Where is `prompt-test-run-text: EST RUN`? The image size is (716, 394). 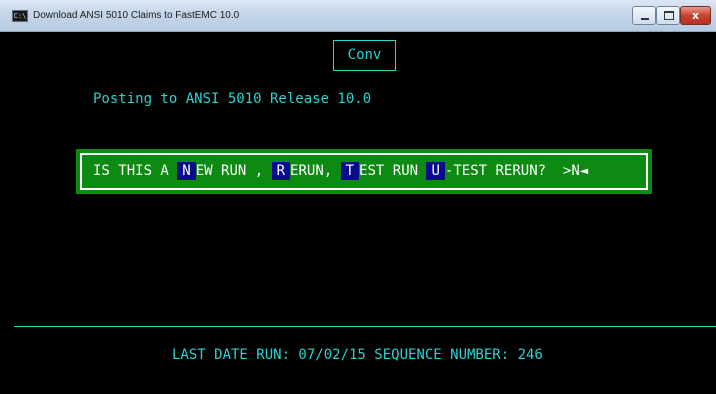 prompt-test-run-text: EST RUN is located at coordinates (393, 171).